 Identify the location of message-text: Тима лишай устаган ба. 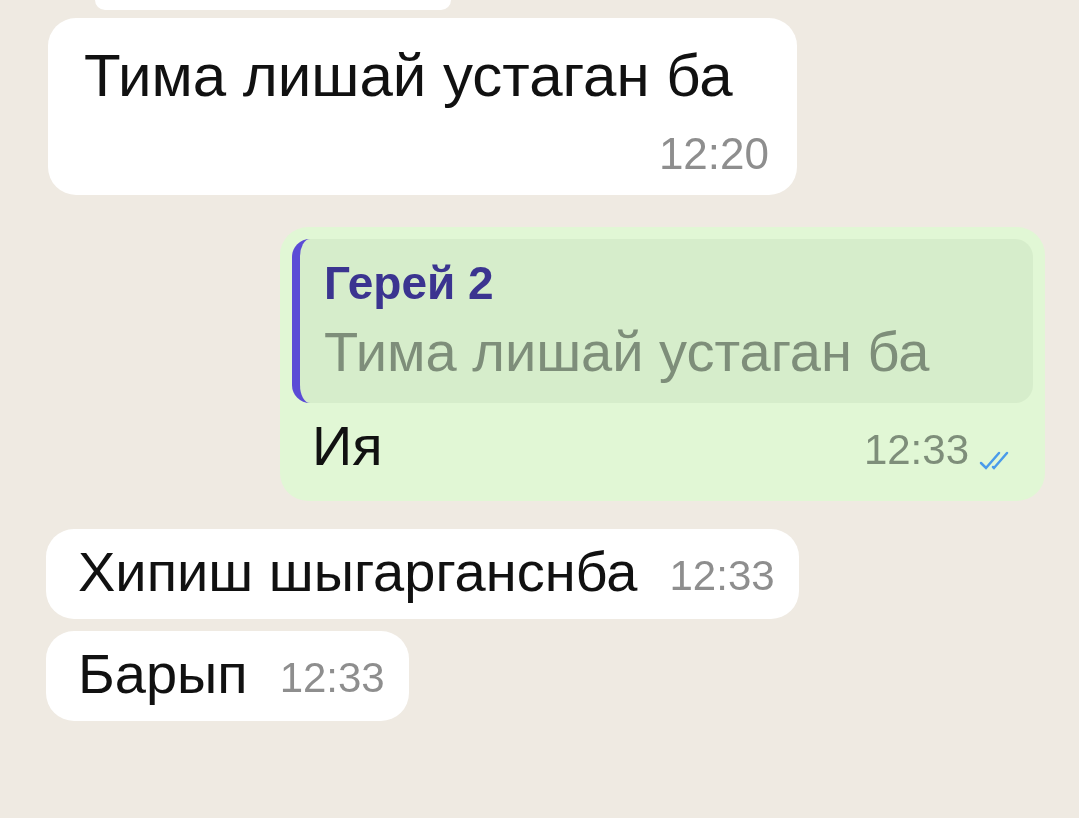
(409, 76).